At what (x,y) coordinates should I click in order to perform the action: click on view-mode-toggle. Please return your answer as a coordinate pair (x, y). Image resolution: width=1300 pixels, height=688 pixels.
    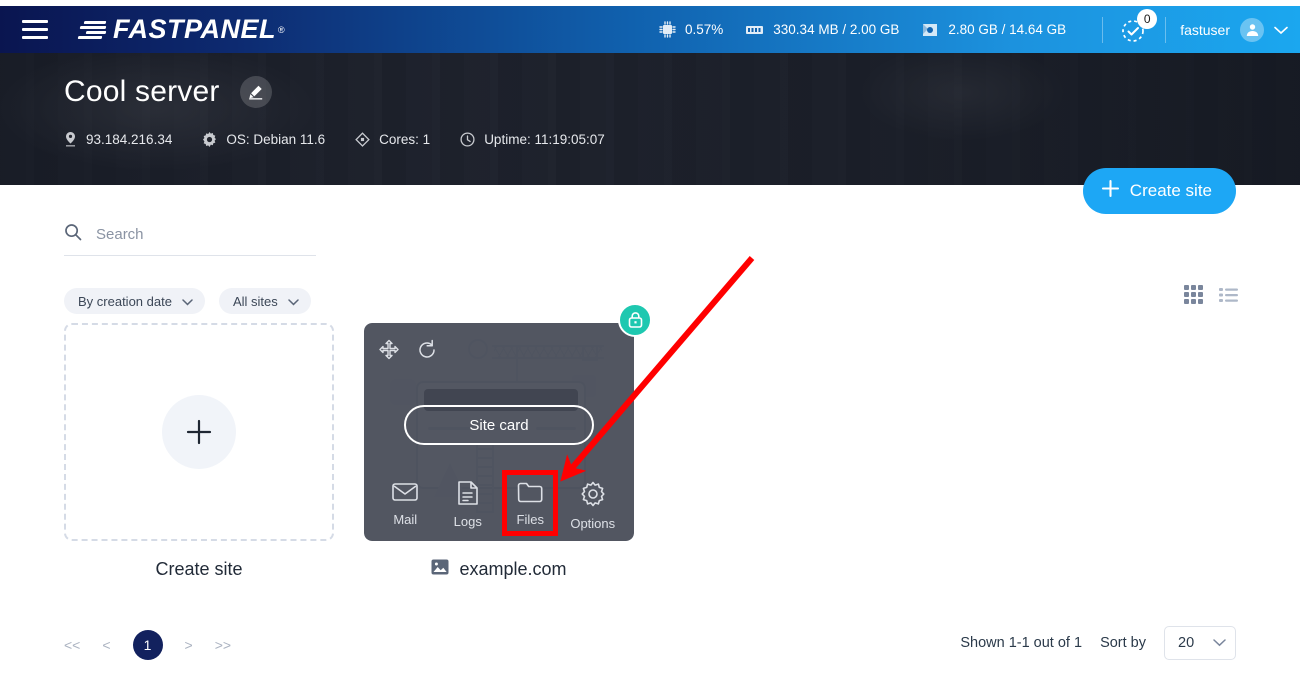
    Looking at the image, I should click on (1211, 294).